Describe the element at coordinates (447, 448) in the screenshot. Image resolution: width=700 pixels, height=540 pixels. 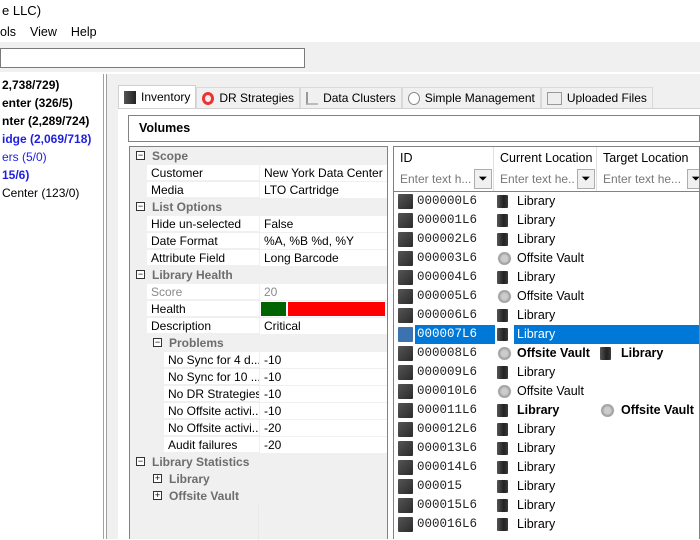
I see `volume-id: 000013L6` at that location.